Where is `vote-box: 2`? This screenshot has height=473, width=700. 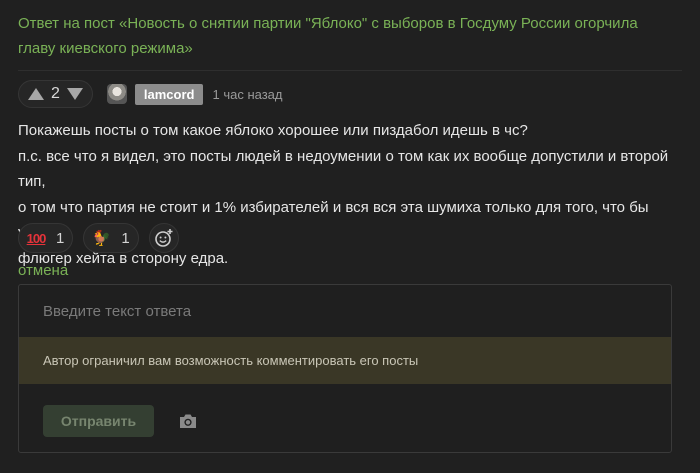
vote-box: 2 is located at coordinates (55, 94).